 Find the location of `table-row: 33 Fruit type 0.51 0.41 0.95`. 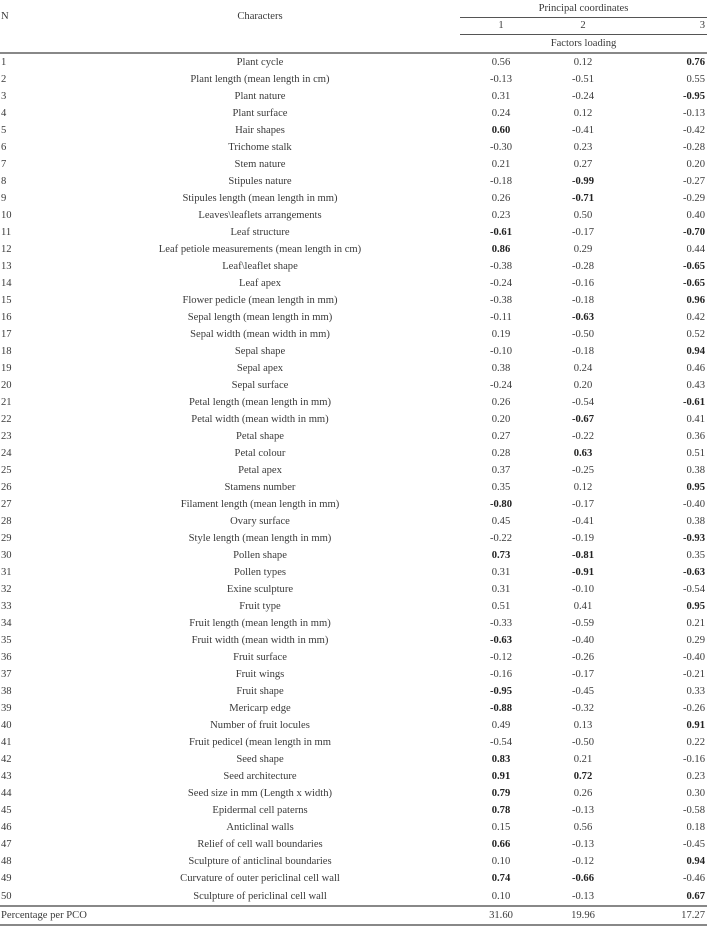

table-row: 33 Fruit type 0.51 0.41 0.95 is located at coordinates (353, 606).